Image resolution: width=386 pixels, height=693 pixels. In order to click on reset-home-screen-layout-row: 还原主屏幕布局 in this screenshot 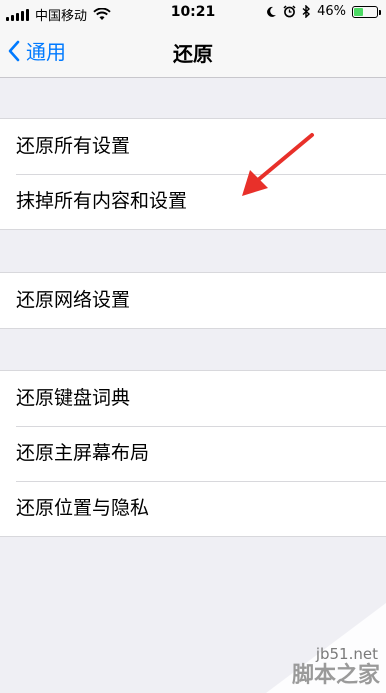, I will do `click(193, 453)`.